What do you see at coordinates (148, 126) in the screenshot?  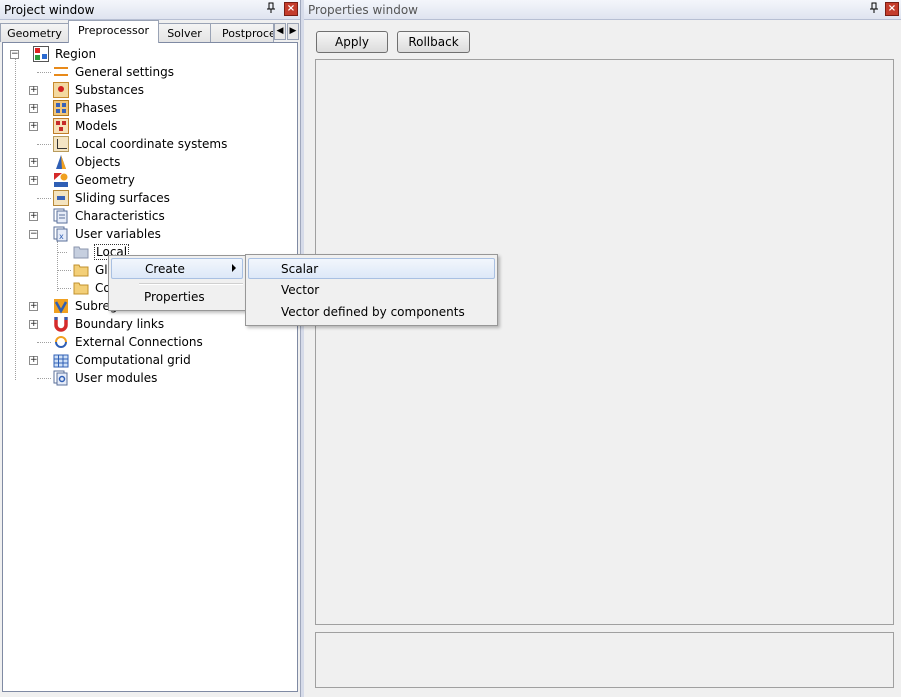 I see `tree-node-models: + Models` at bounding box center [148, 126].